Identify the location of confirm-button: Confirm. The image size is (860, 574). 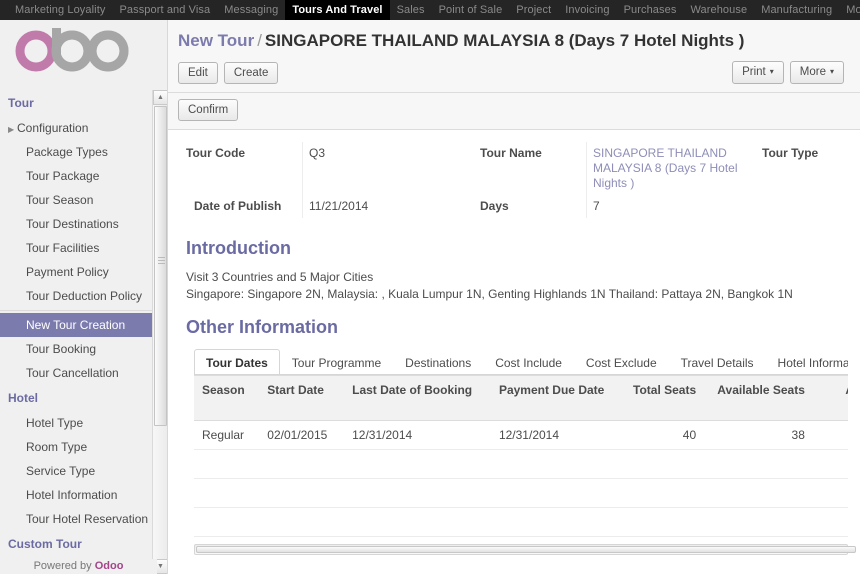
(208, 110).